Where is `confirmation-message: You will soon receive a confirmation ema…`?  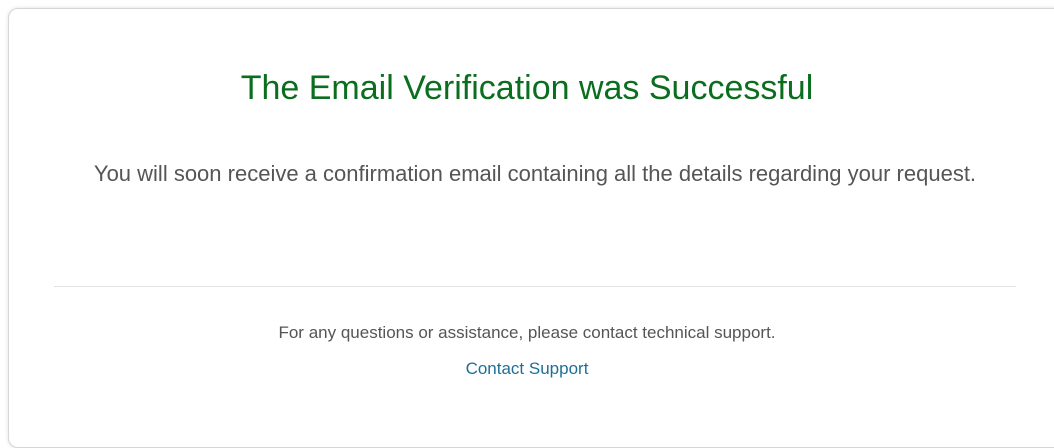
confirmation-message: You will soon receive a confirmation ema… is located at coordinates (535, 173).